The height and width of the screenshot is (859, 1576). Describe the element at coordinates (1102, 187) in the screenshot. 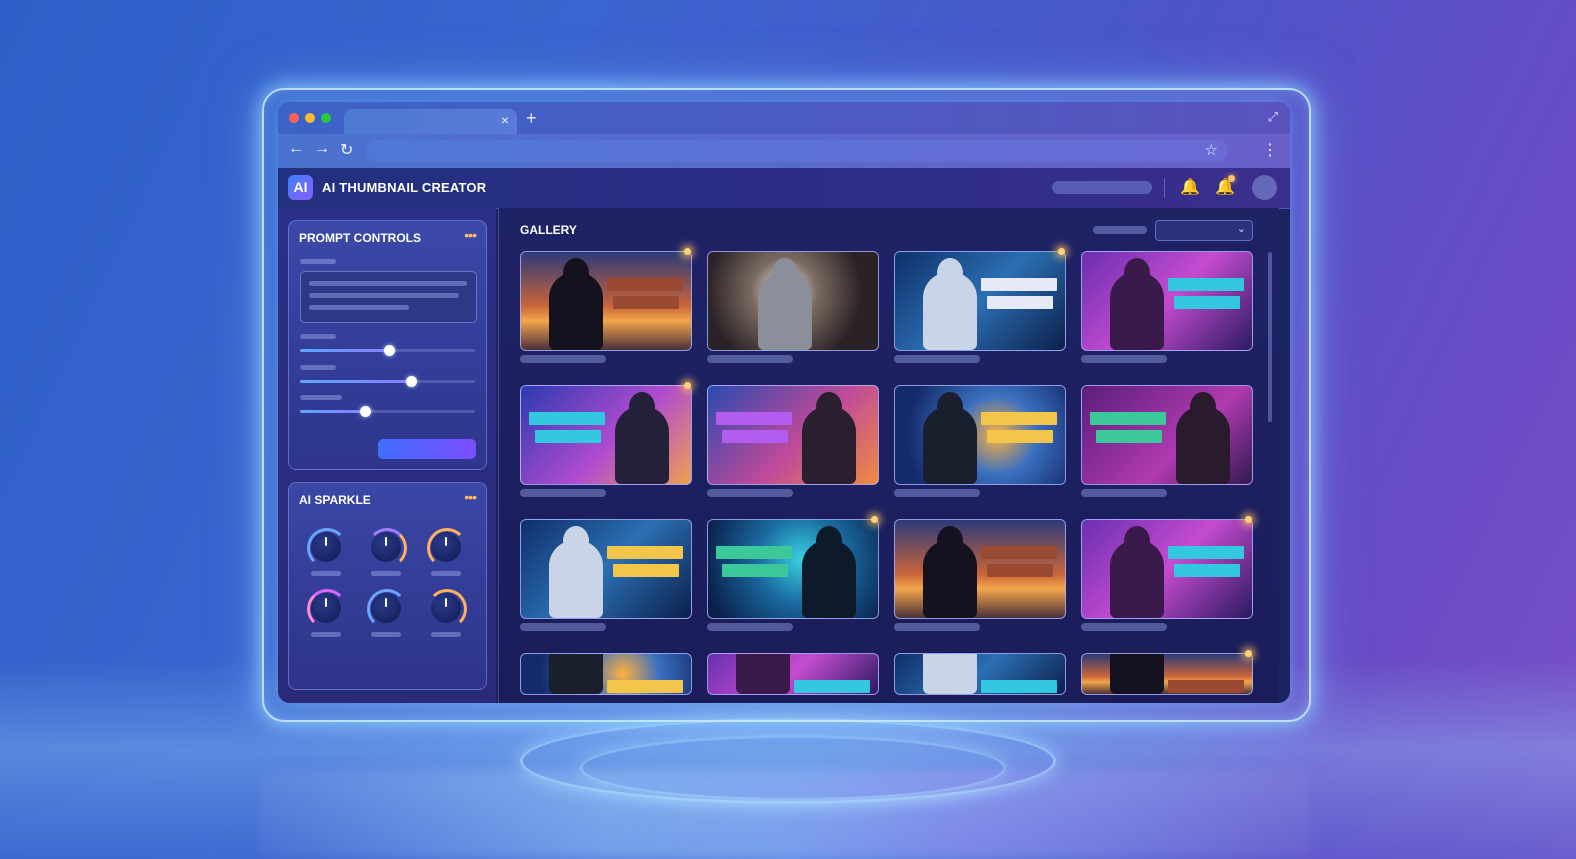

I see `header-search-placeholder` at that location.